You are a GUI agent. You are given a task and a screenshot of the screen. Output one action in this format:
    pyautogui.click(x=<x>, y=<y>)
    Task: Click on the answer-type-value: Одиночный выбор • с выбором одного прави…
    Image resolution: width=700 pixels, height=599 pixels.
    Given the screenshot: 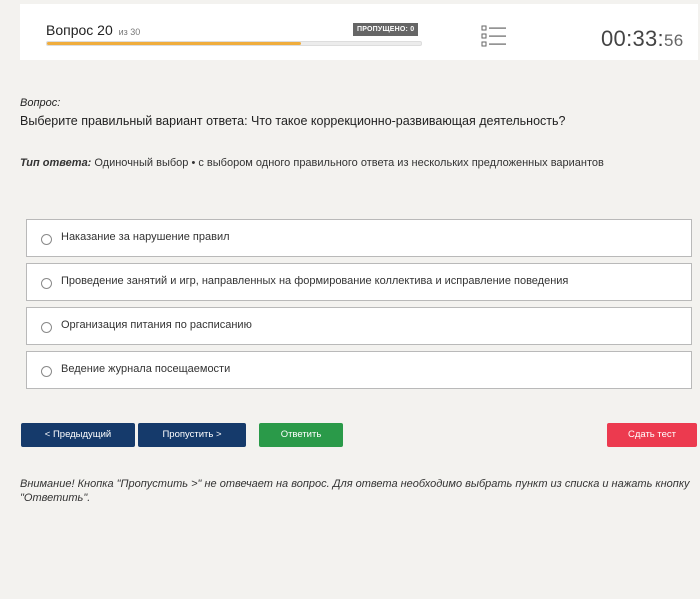 What is the action you would take?
    pyautogui.click(x=349, y=163)
    